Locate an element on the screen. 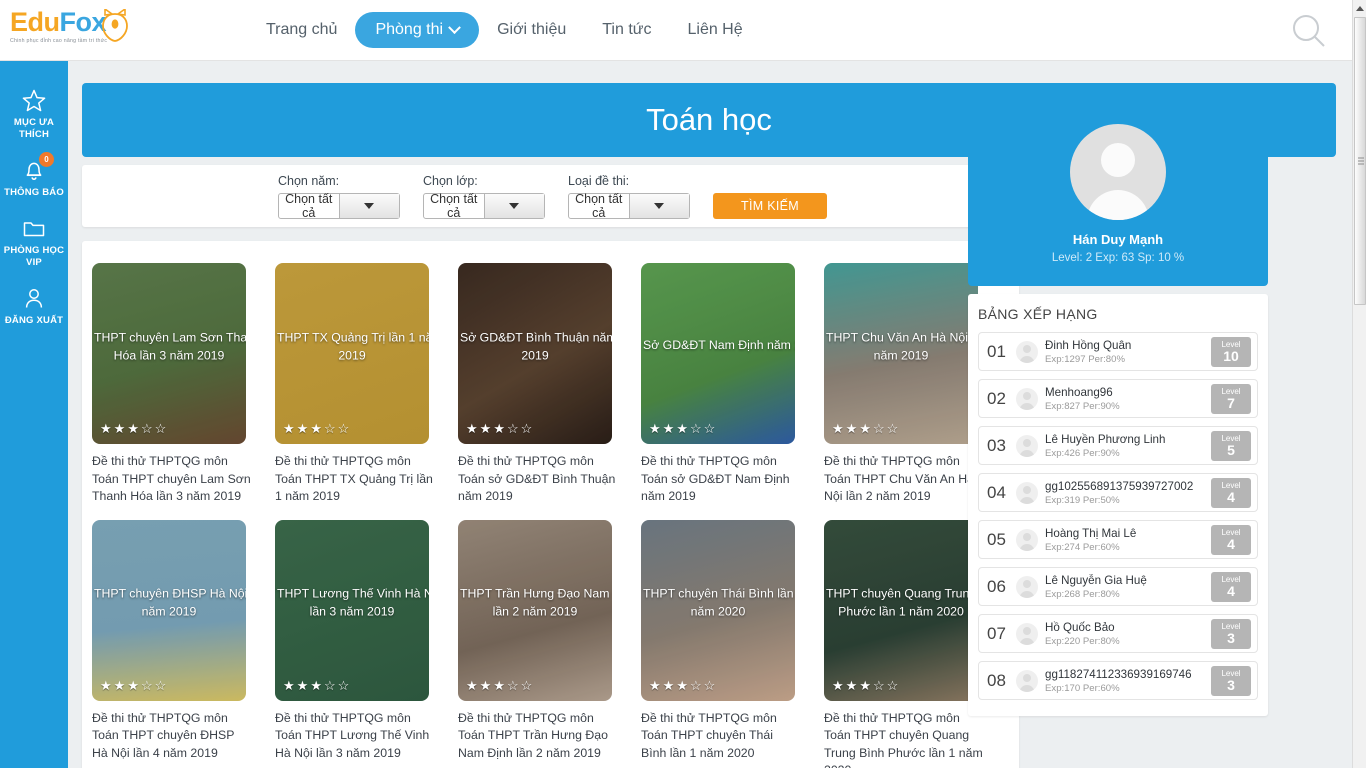 This screenshot has height=768, width=1366. leaderboard-row: 07 Hồ Quốc Bảo Exp:220 Per:80% Level 3 is located at coordinates (1118, 633).